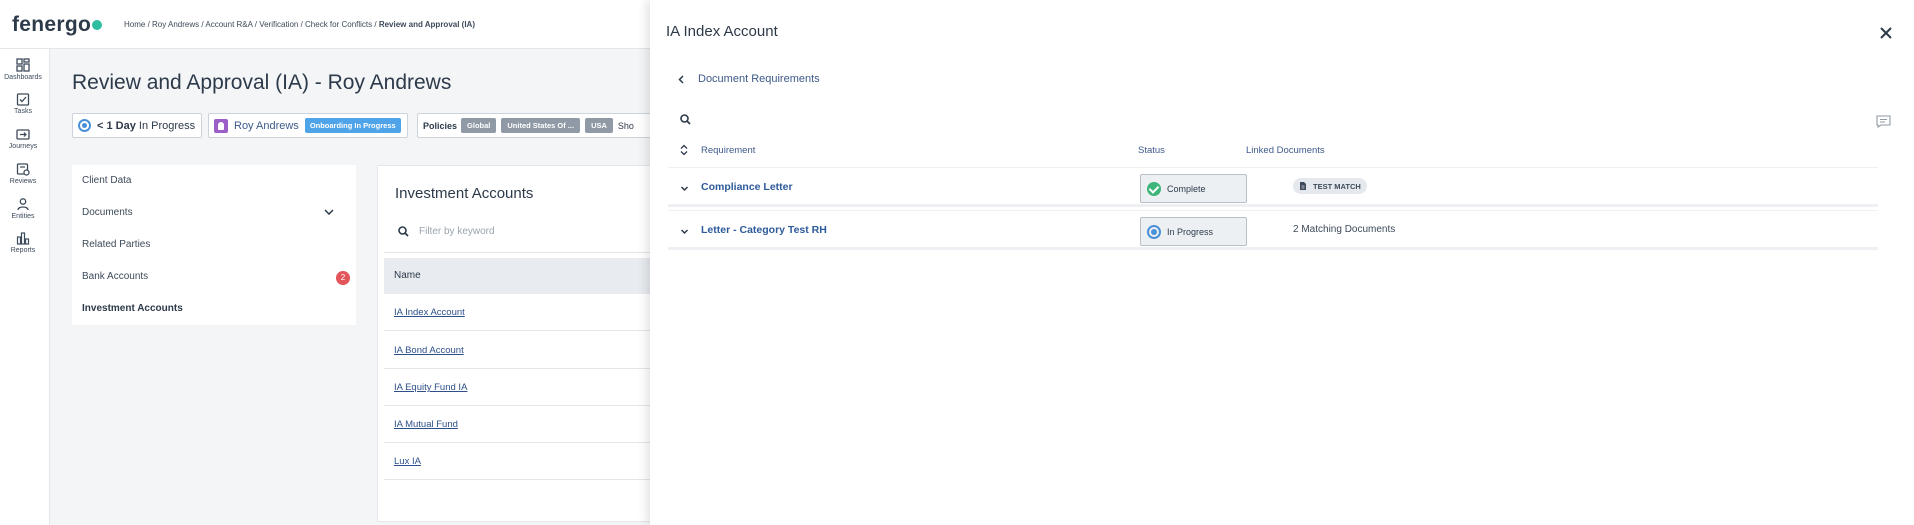 The image size is (1914, 525). Describe the element at coordinates (530, 276) in the screenshot. I see `column-header-name: Name` at that location.